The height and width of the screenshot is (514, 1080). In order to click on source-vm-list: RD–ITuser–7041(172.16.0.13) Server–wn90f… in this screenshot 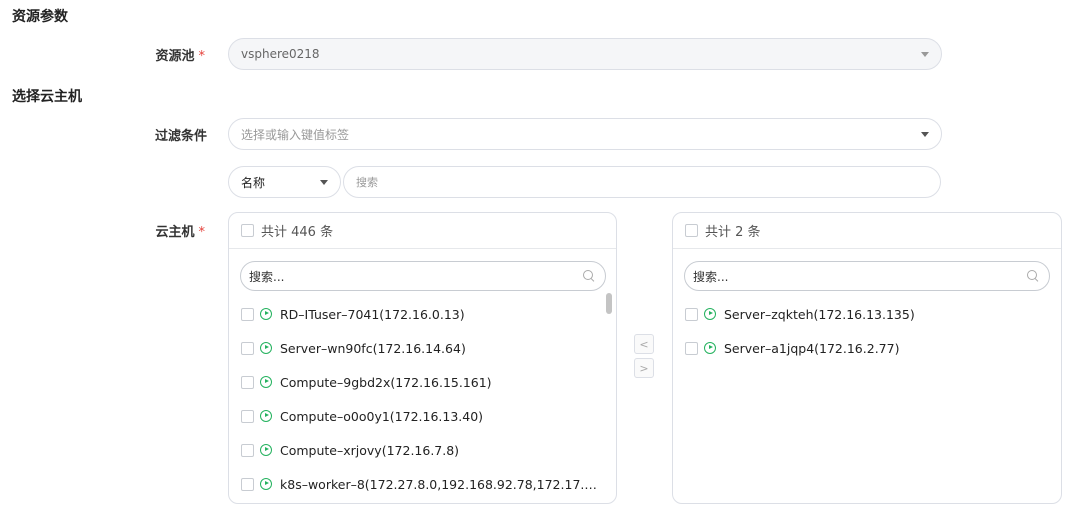, I will do `click(422, 399)`.